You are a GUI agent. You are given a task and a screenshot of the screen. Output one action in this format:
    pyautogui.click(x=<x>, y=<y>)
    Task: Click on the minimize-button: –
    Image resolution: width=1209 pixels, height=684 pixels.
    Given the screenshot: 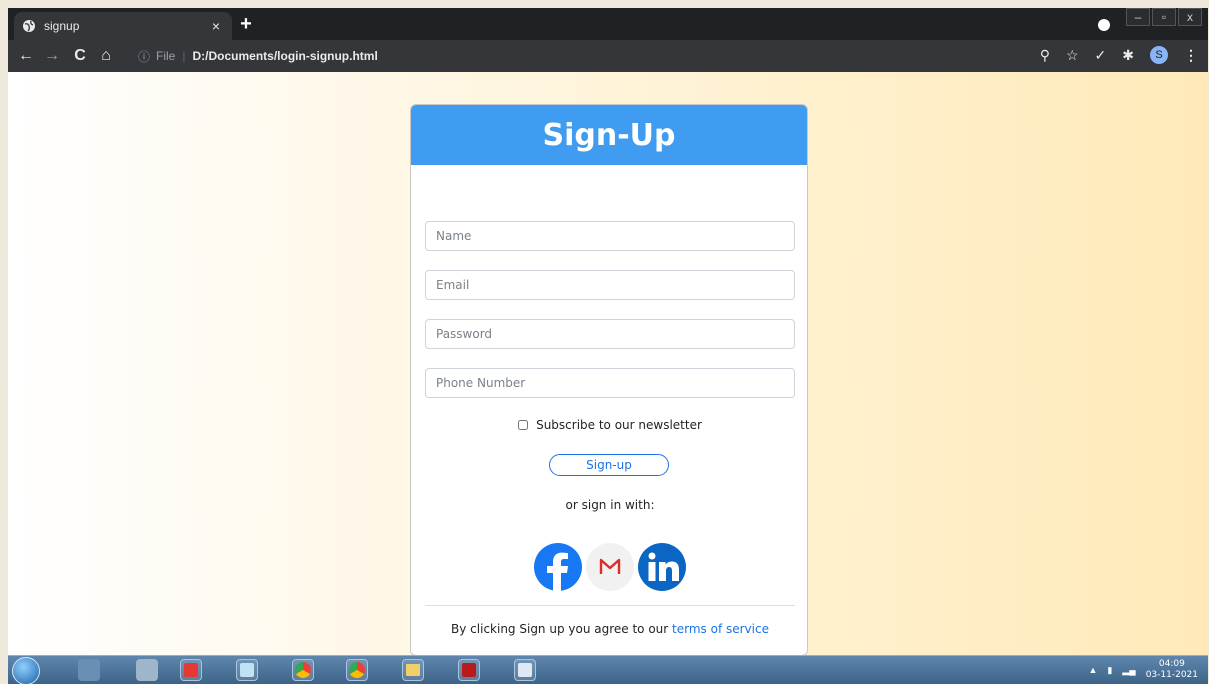 What is the action you would take?
    pyautogui.click(x=1138, y=17)
    